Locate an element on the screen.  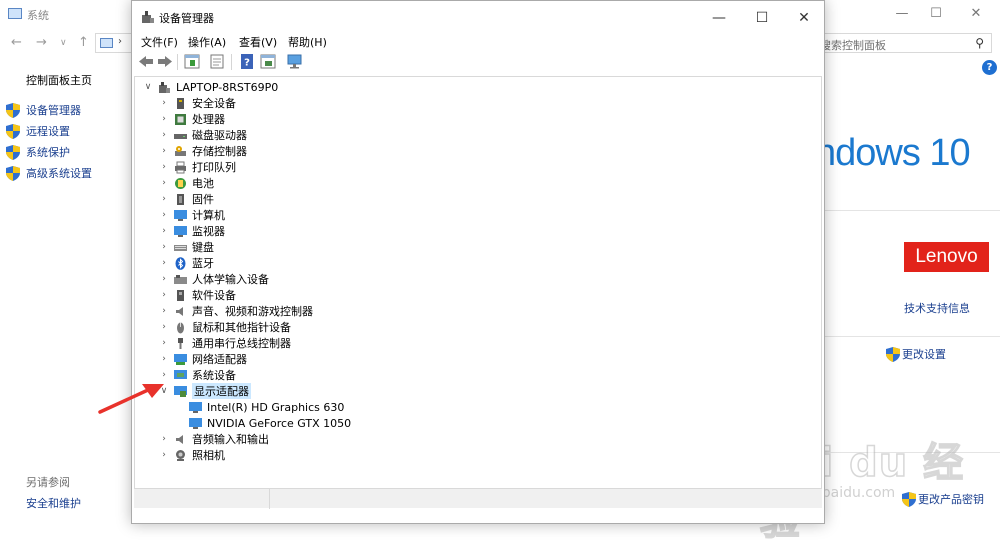
computer-icon is located at coordinates (106, 43).